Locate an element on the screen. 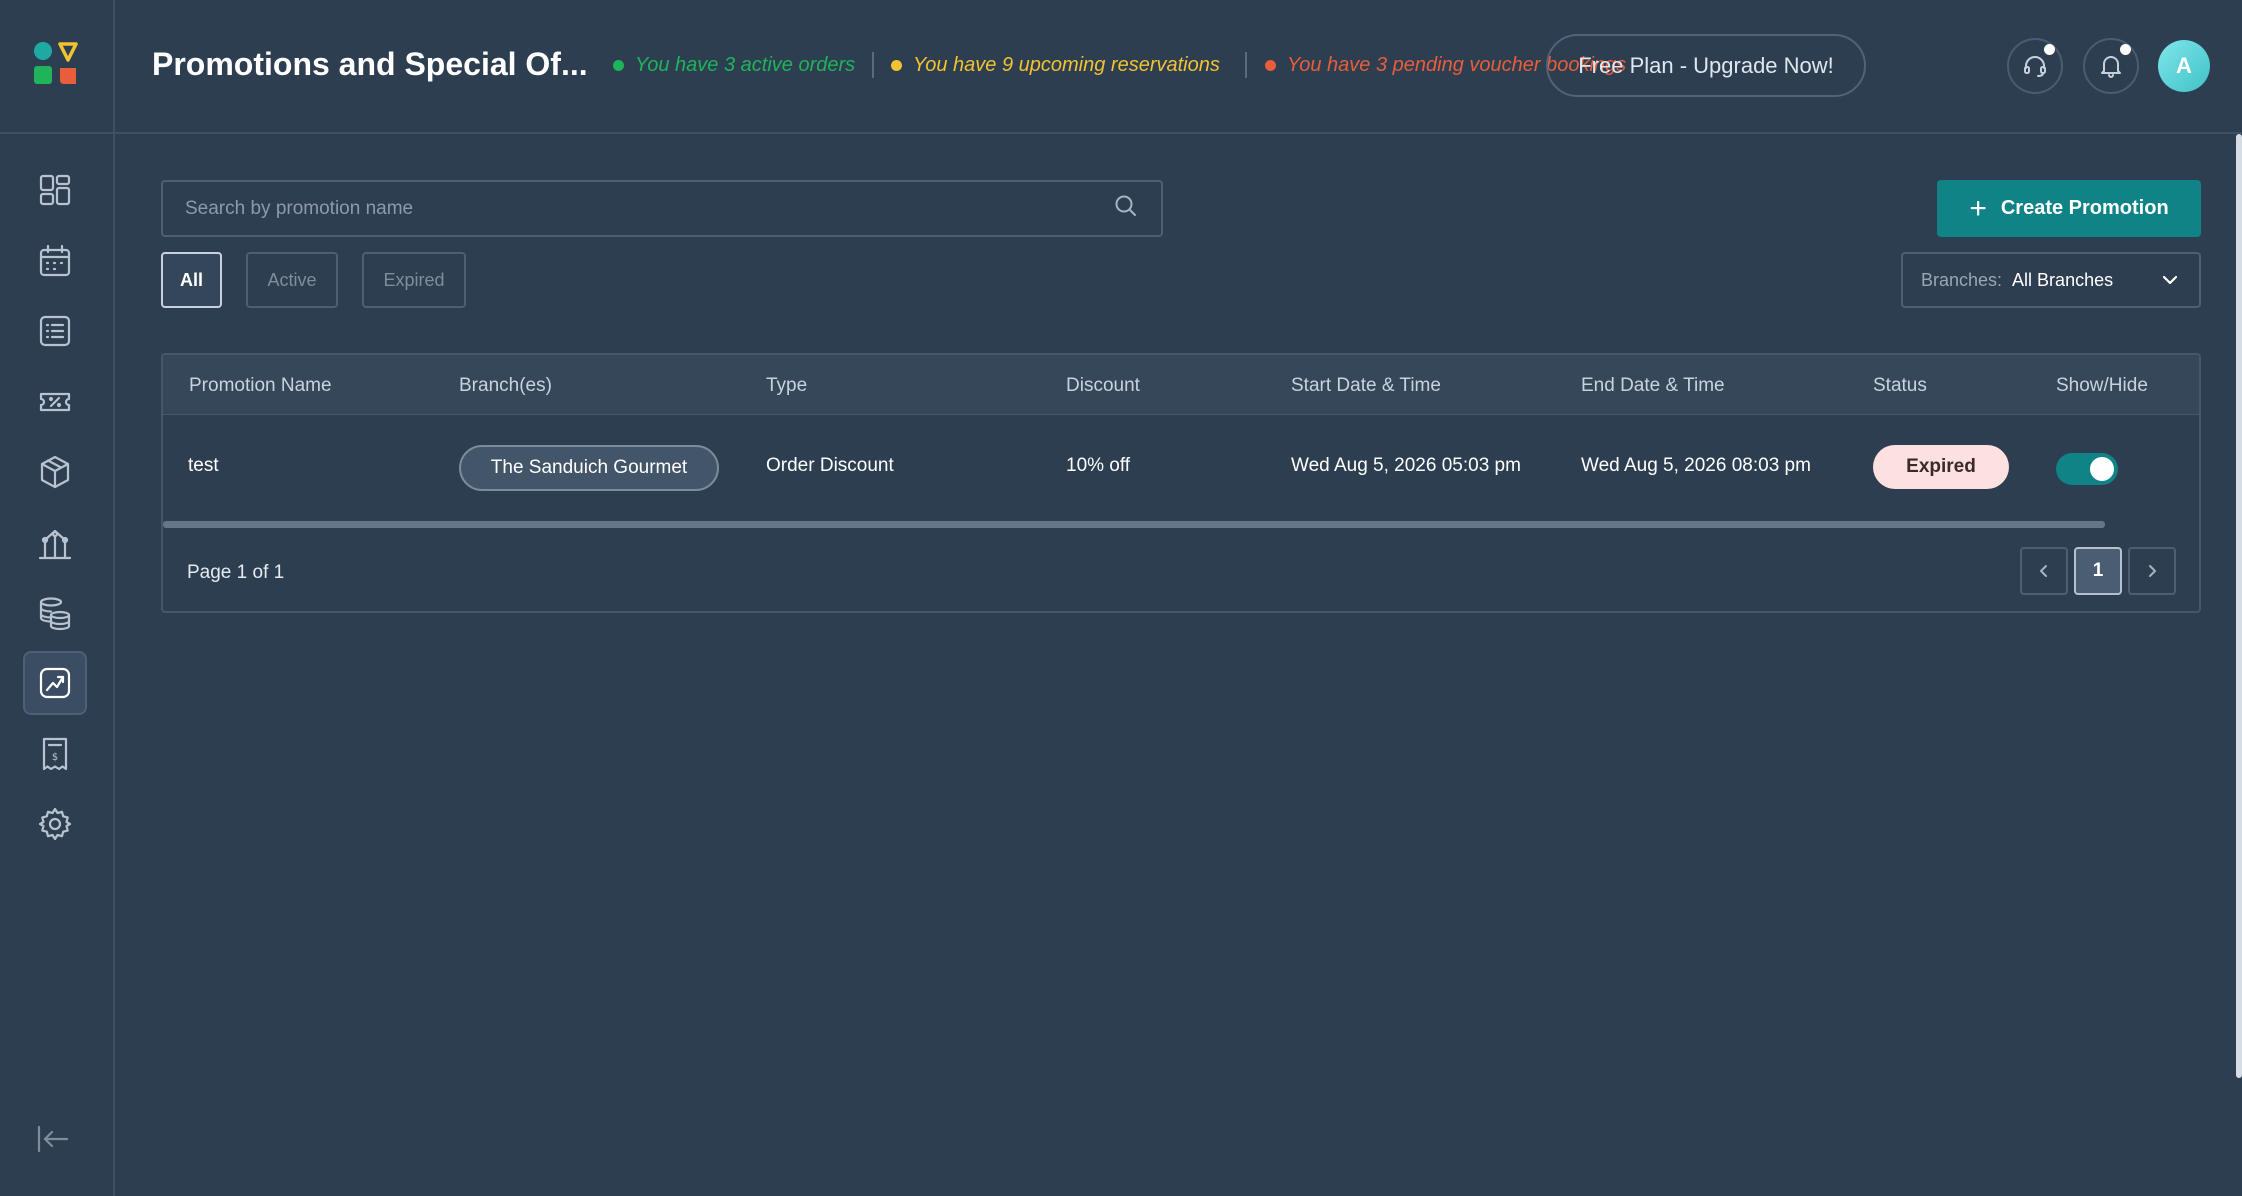  plus-icon: + is located at coordinates (1978, 208).